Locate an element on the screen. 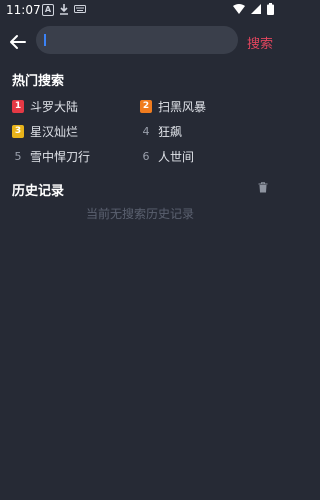  search-header: 搜索 is located at coordinates (140, 41).